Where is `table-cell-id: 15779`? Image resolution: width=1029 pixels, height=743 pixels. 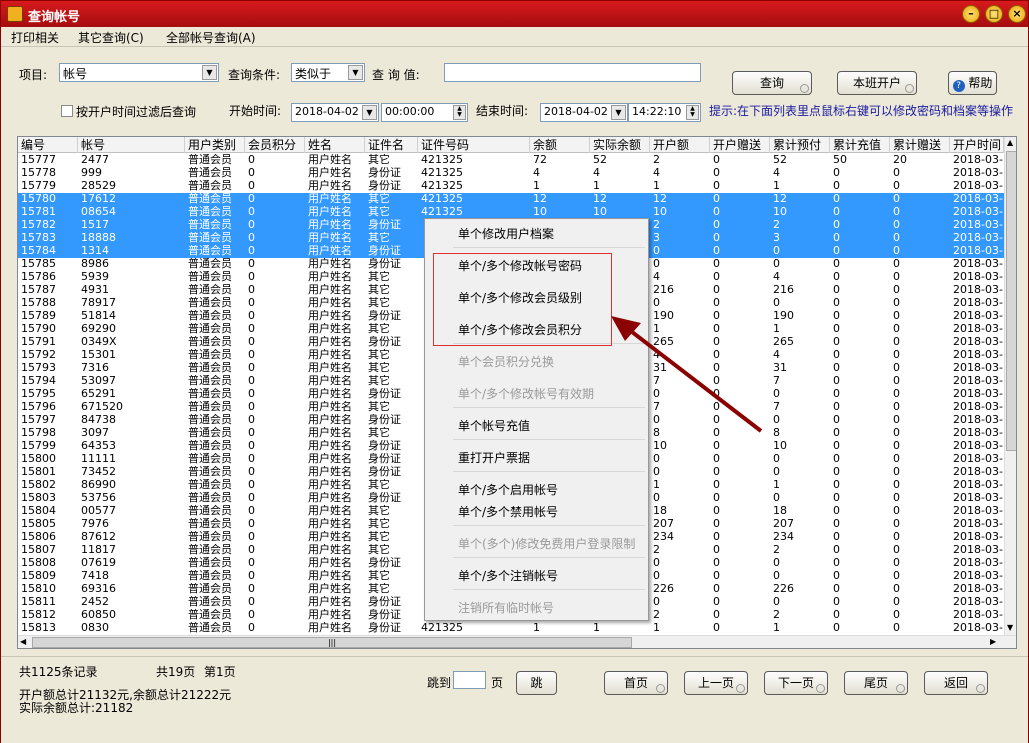 table-cell-id: 15779 is located at coordinates (38, 186).